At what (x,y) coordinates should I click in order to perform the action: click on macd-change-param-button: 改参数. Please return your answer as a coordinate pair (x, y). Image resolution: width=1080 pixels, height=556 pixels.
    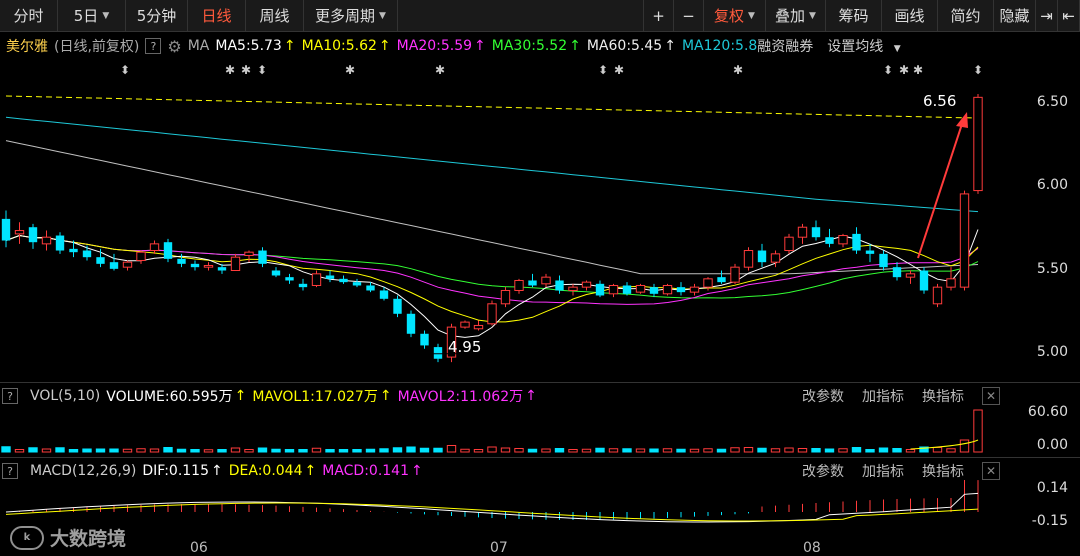
    Looking at the image, I should click on (823, 471).